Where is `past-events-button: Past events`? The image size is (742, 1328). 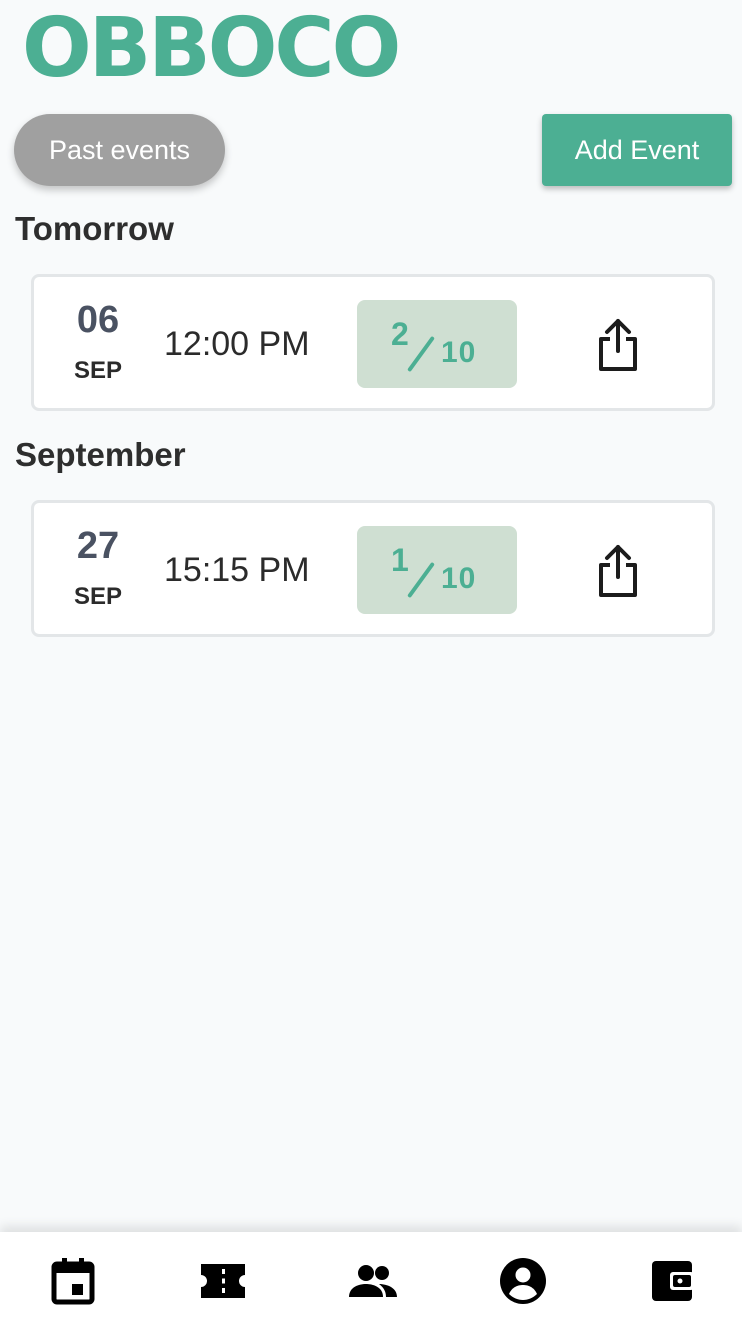
past-events-button: Past events is located at coordinates (119, 150).